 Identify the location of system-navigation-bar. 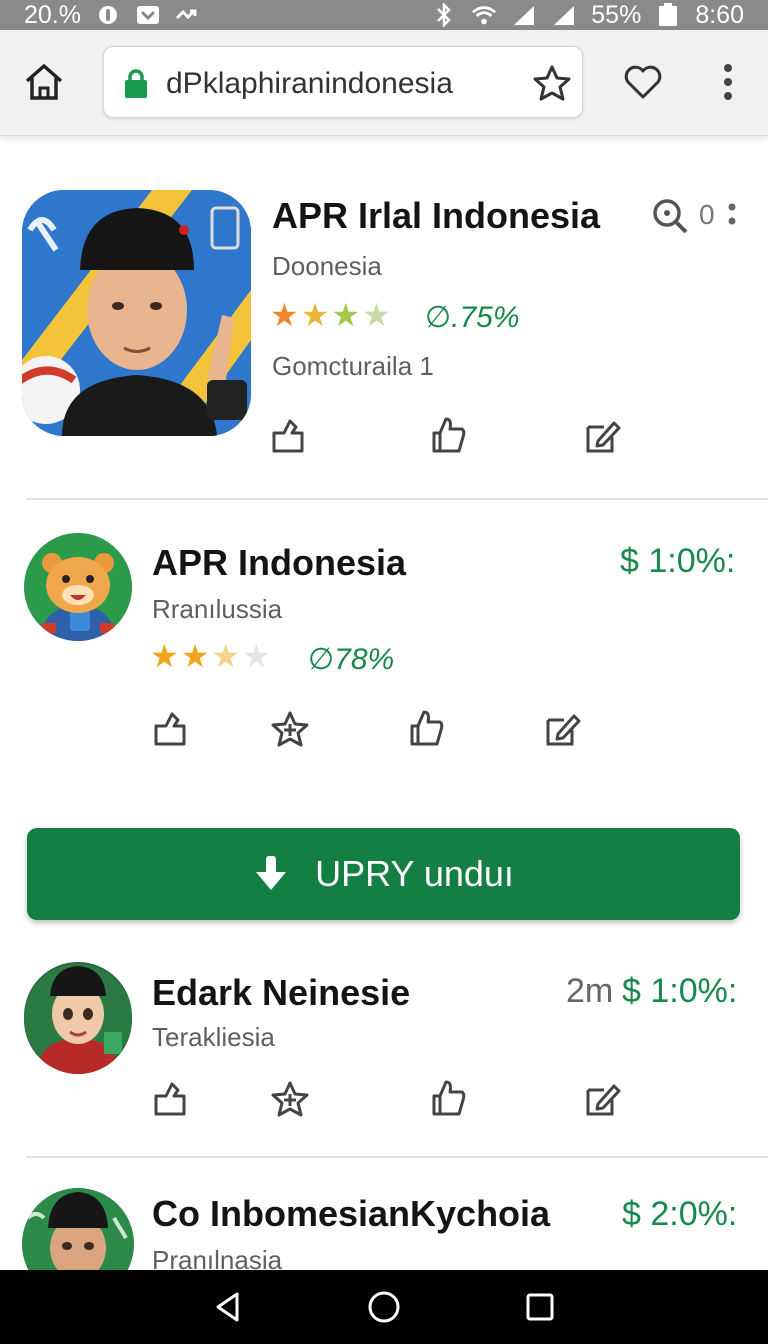
(384, 1307).